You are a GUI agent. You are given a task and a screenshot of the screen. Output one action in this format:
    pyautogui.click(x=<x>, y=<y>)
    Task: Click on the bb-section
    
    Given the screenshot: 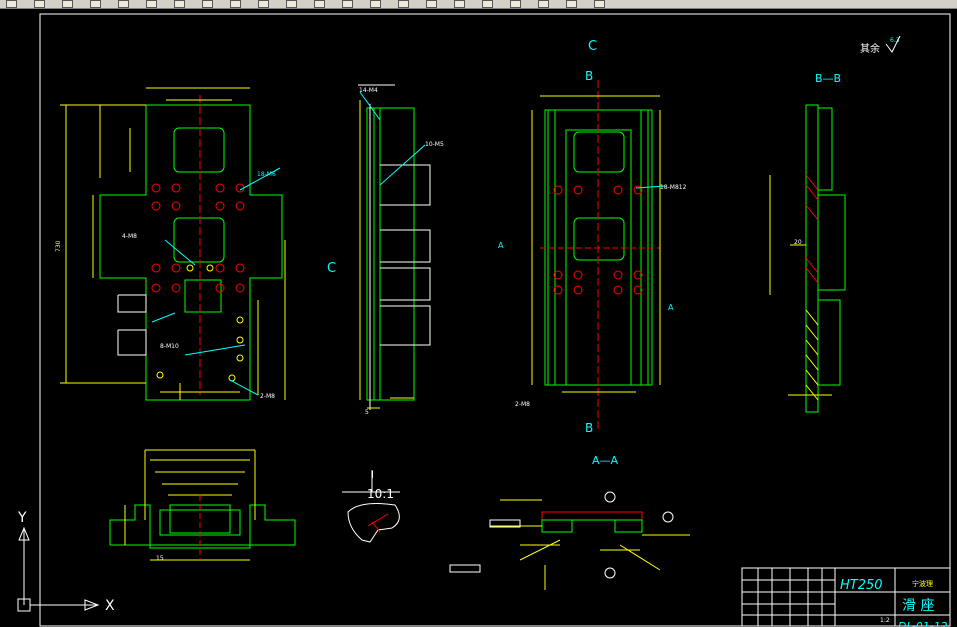 What is the action you would take?
    pyautogui.click(x=807, y=258)
    